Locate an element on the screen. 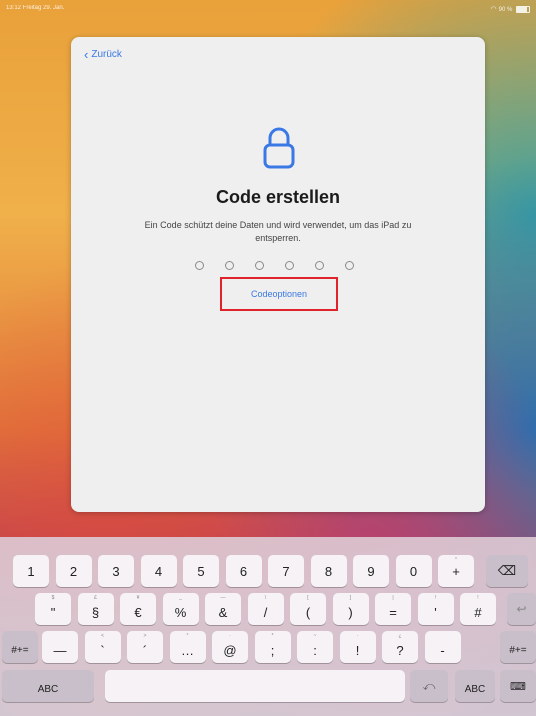  keyboard-hide-icon: ⌨ is located at coordinates (518, 686).